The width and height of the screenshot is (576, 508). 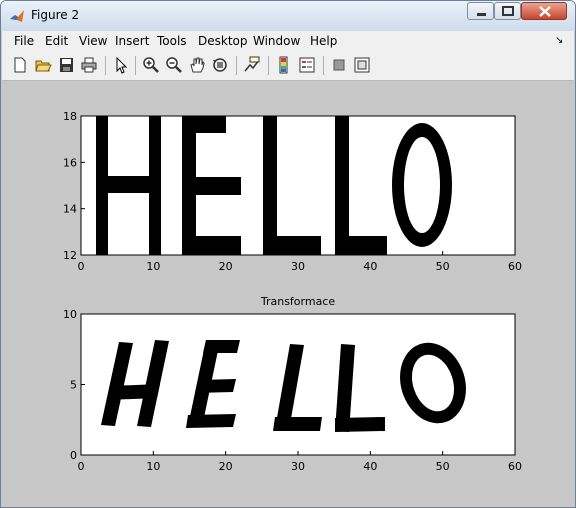 What do you see at coordinates (93, 41) in the screenshot?
I see `menu-view: View` at bounding box center [93, 41].